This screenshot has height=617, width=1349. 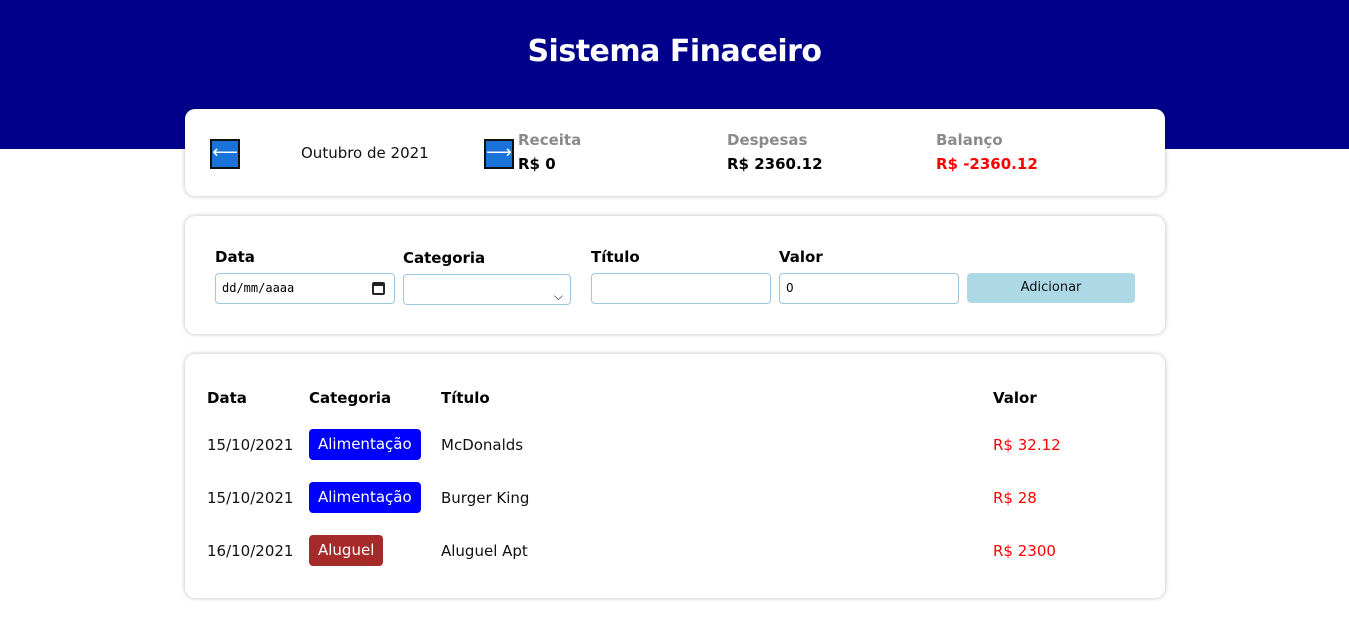 I want to click on add-button: Adicionar, so click(x=1051, y=288).